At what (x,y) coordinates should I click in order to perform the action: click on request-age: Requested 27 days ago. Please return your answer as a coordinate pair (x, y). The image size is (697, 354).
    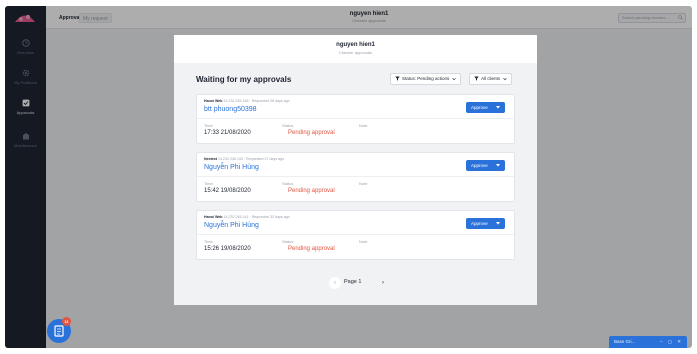
    Looking at the image, I should click on (265, 159).